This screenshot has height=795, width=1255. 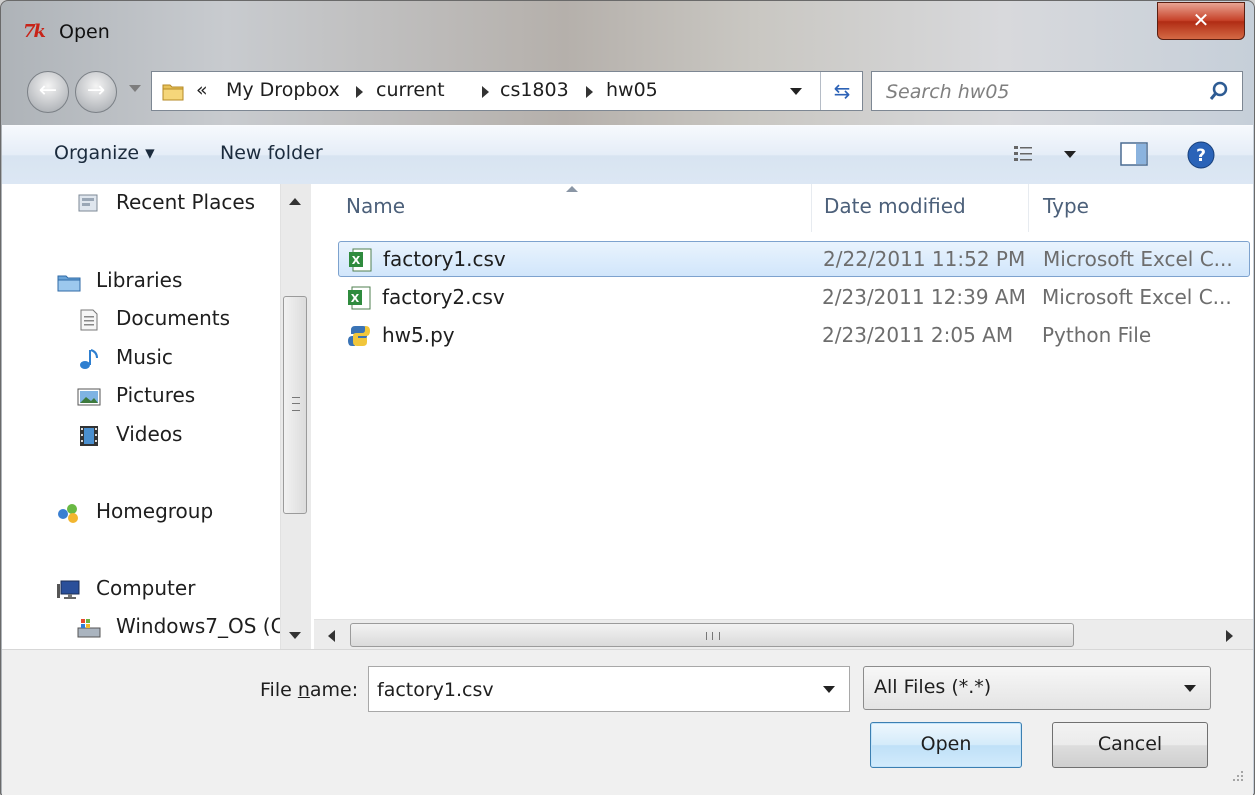 I want to click on scroll-up-arrow-icon, so click(x=295, y=201).